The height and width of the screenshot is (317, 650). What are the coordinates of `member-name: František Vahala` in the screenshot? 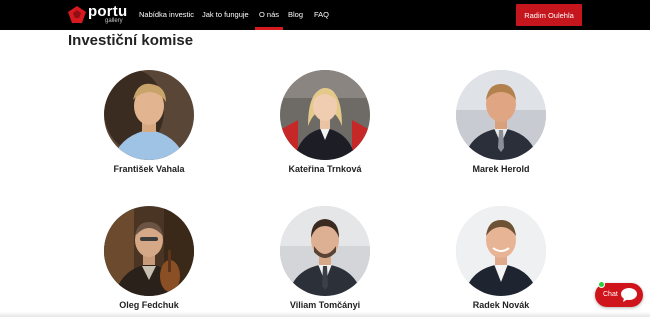 It's located at (149, 169).